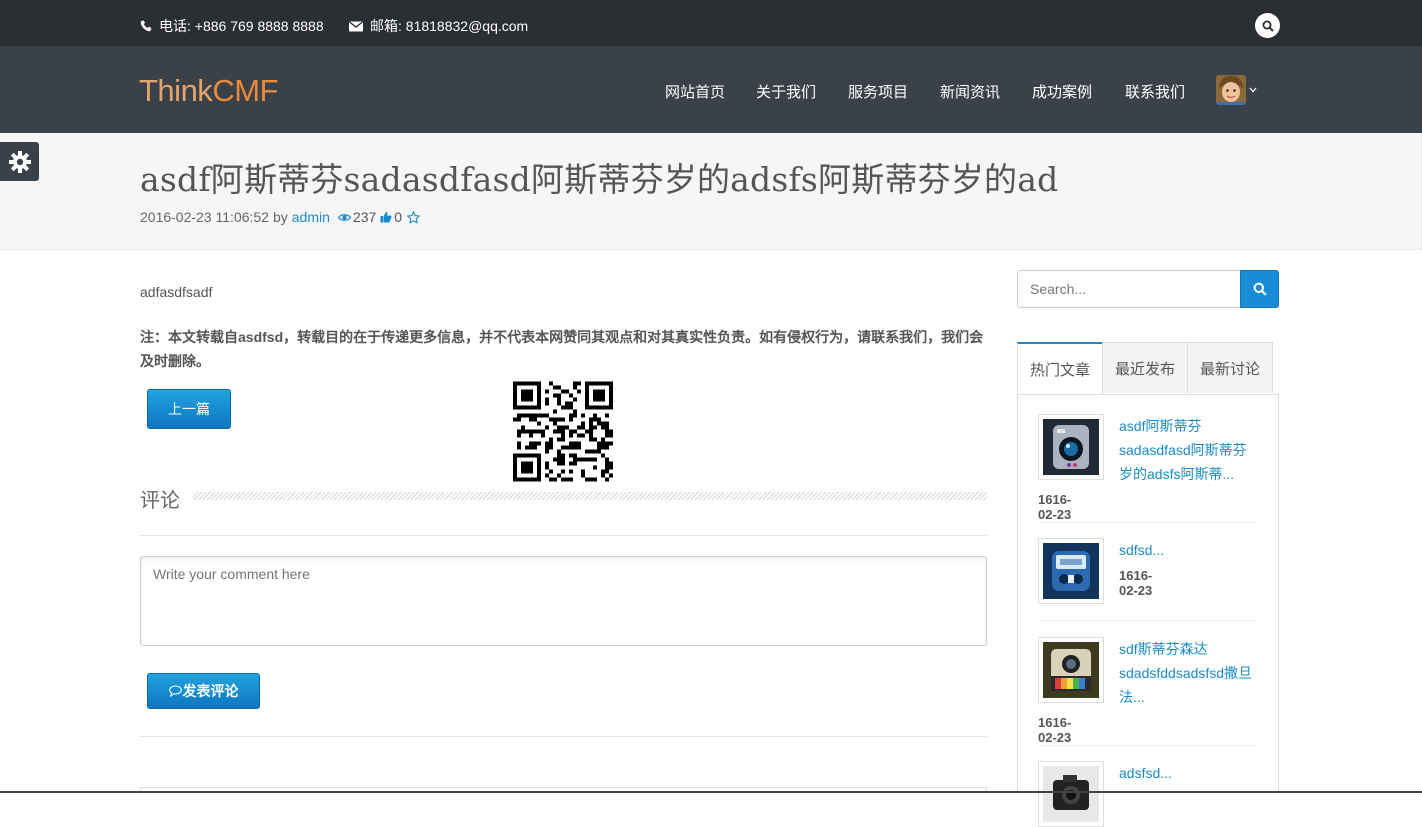 The height and width of the screenshot is (827, 1422). What do you see at coordinates (176, 292) in the screenshot?
I see `article-excerpt: adfasdfsadf` at bounding box center [176, 292].